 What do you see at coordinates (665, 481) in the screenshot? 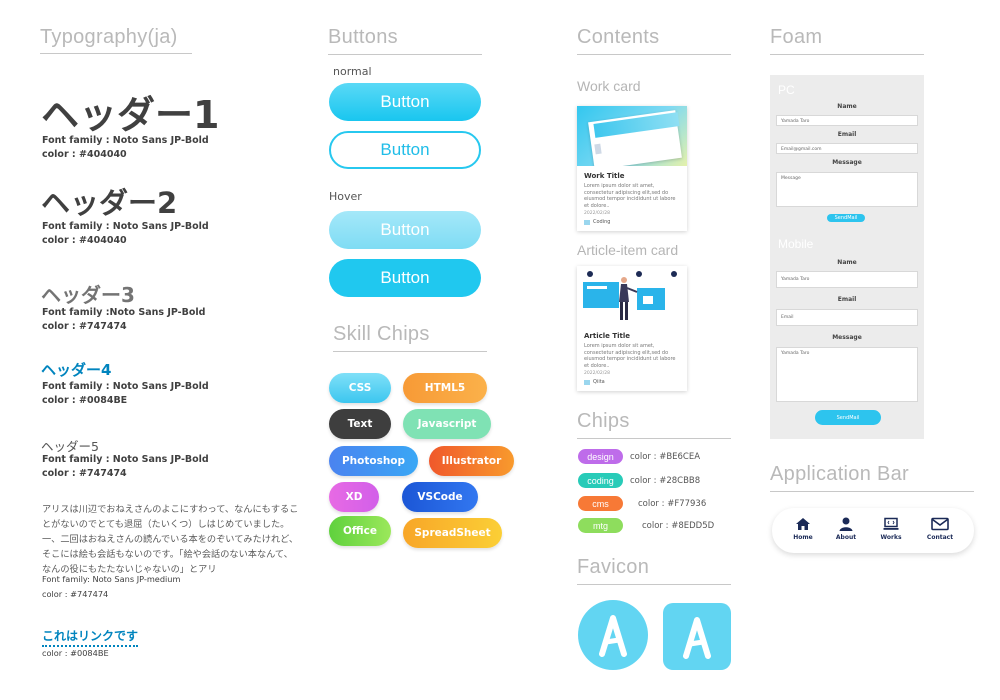
I see `chip-coding-color: color : #28CBB8` at bounding box center [665, 481].